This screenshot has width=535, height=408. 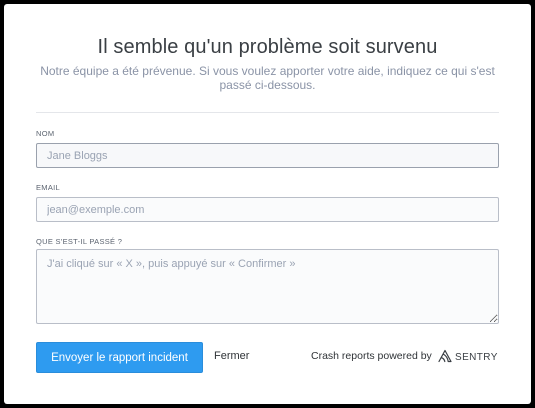 What do you see at coordinates (231, 356) in the screenshot?
I see `close-button: Fermer` at bounding box center [231, 356].